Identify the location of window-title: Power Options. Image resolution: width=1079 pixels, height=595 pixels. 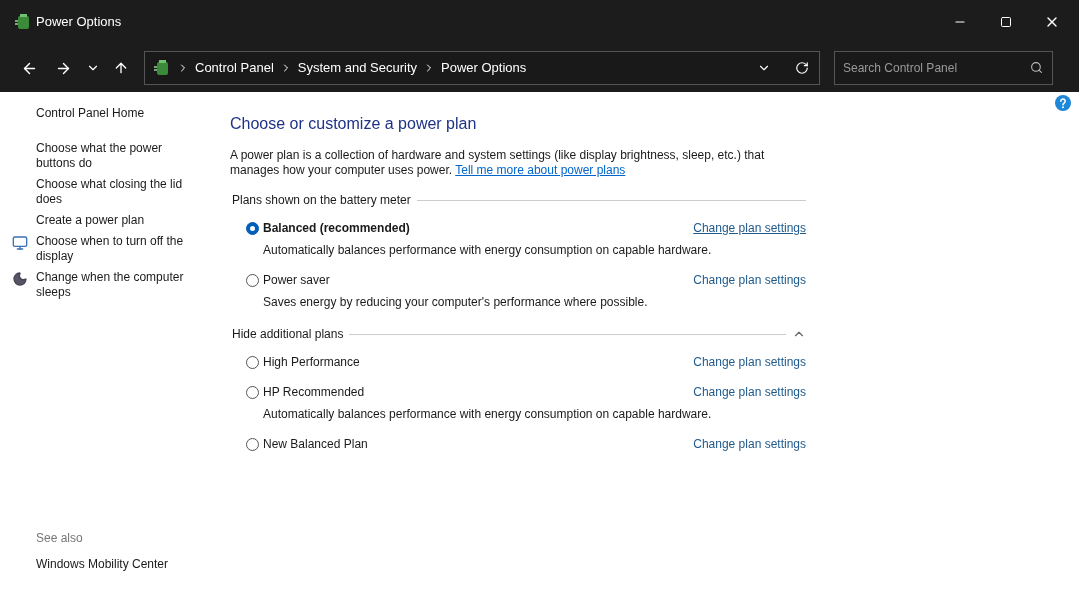
(79, 22).